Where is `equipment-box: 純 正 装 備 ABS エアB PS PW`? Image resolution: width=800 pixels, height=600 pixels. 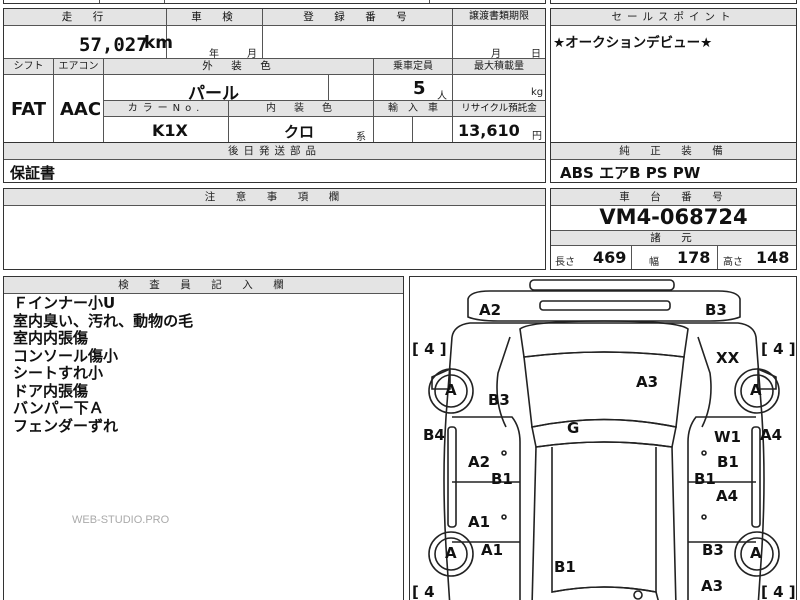
equipment-box: 純 正 装 備 ABS エアB PS PW is located at coordinates (673, 162).